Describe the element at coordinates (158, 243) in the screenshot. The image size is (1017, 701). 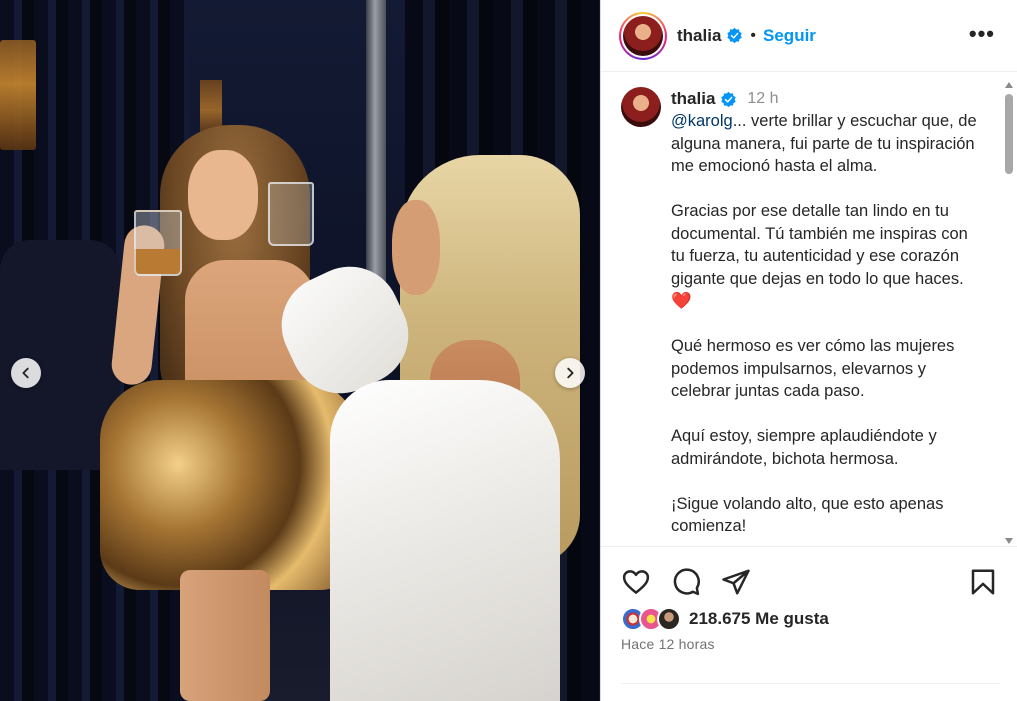
I see `glass-left` at that location.